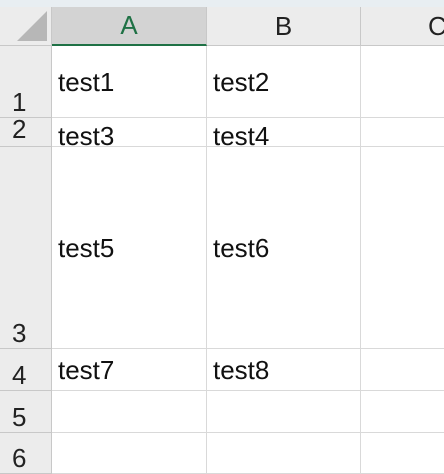  Describe the element at coordinates (241, 136) in the screenshot. I see `cell-value: test4` at that location.